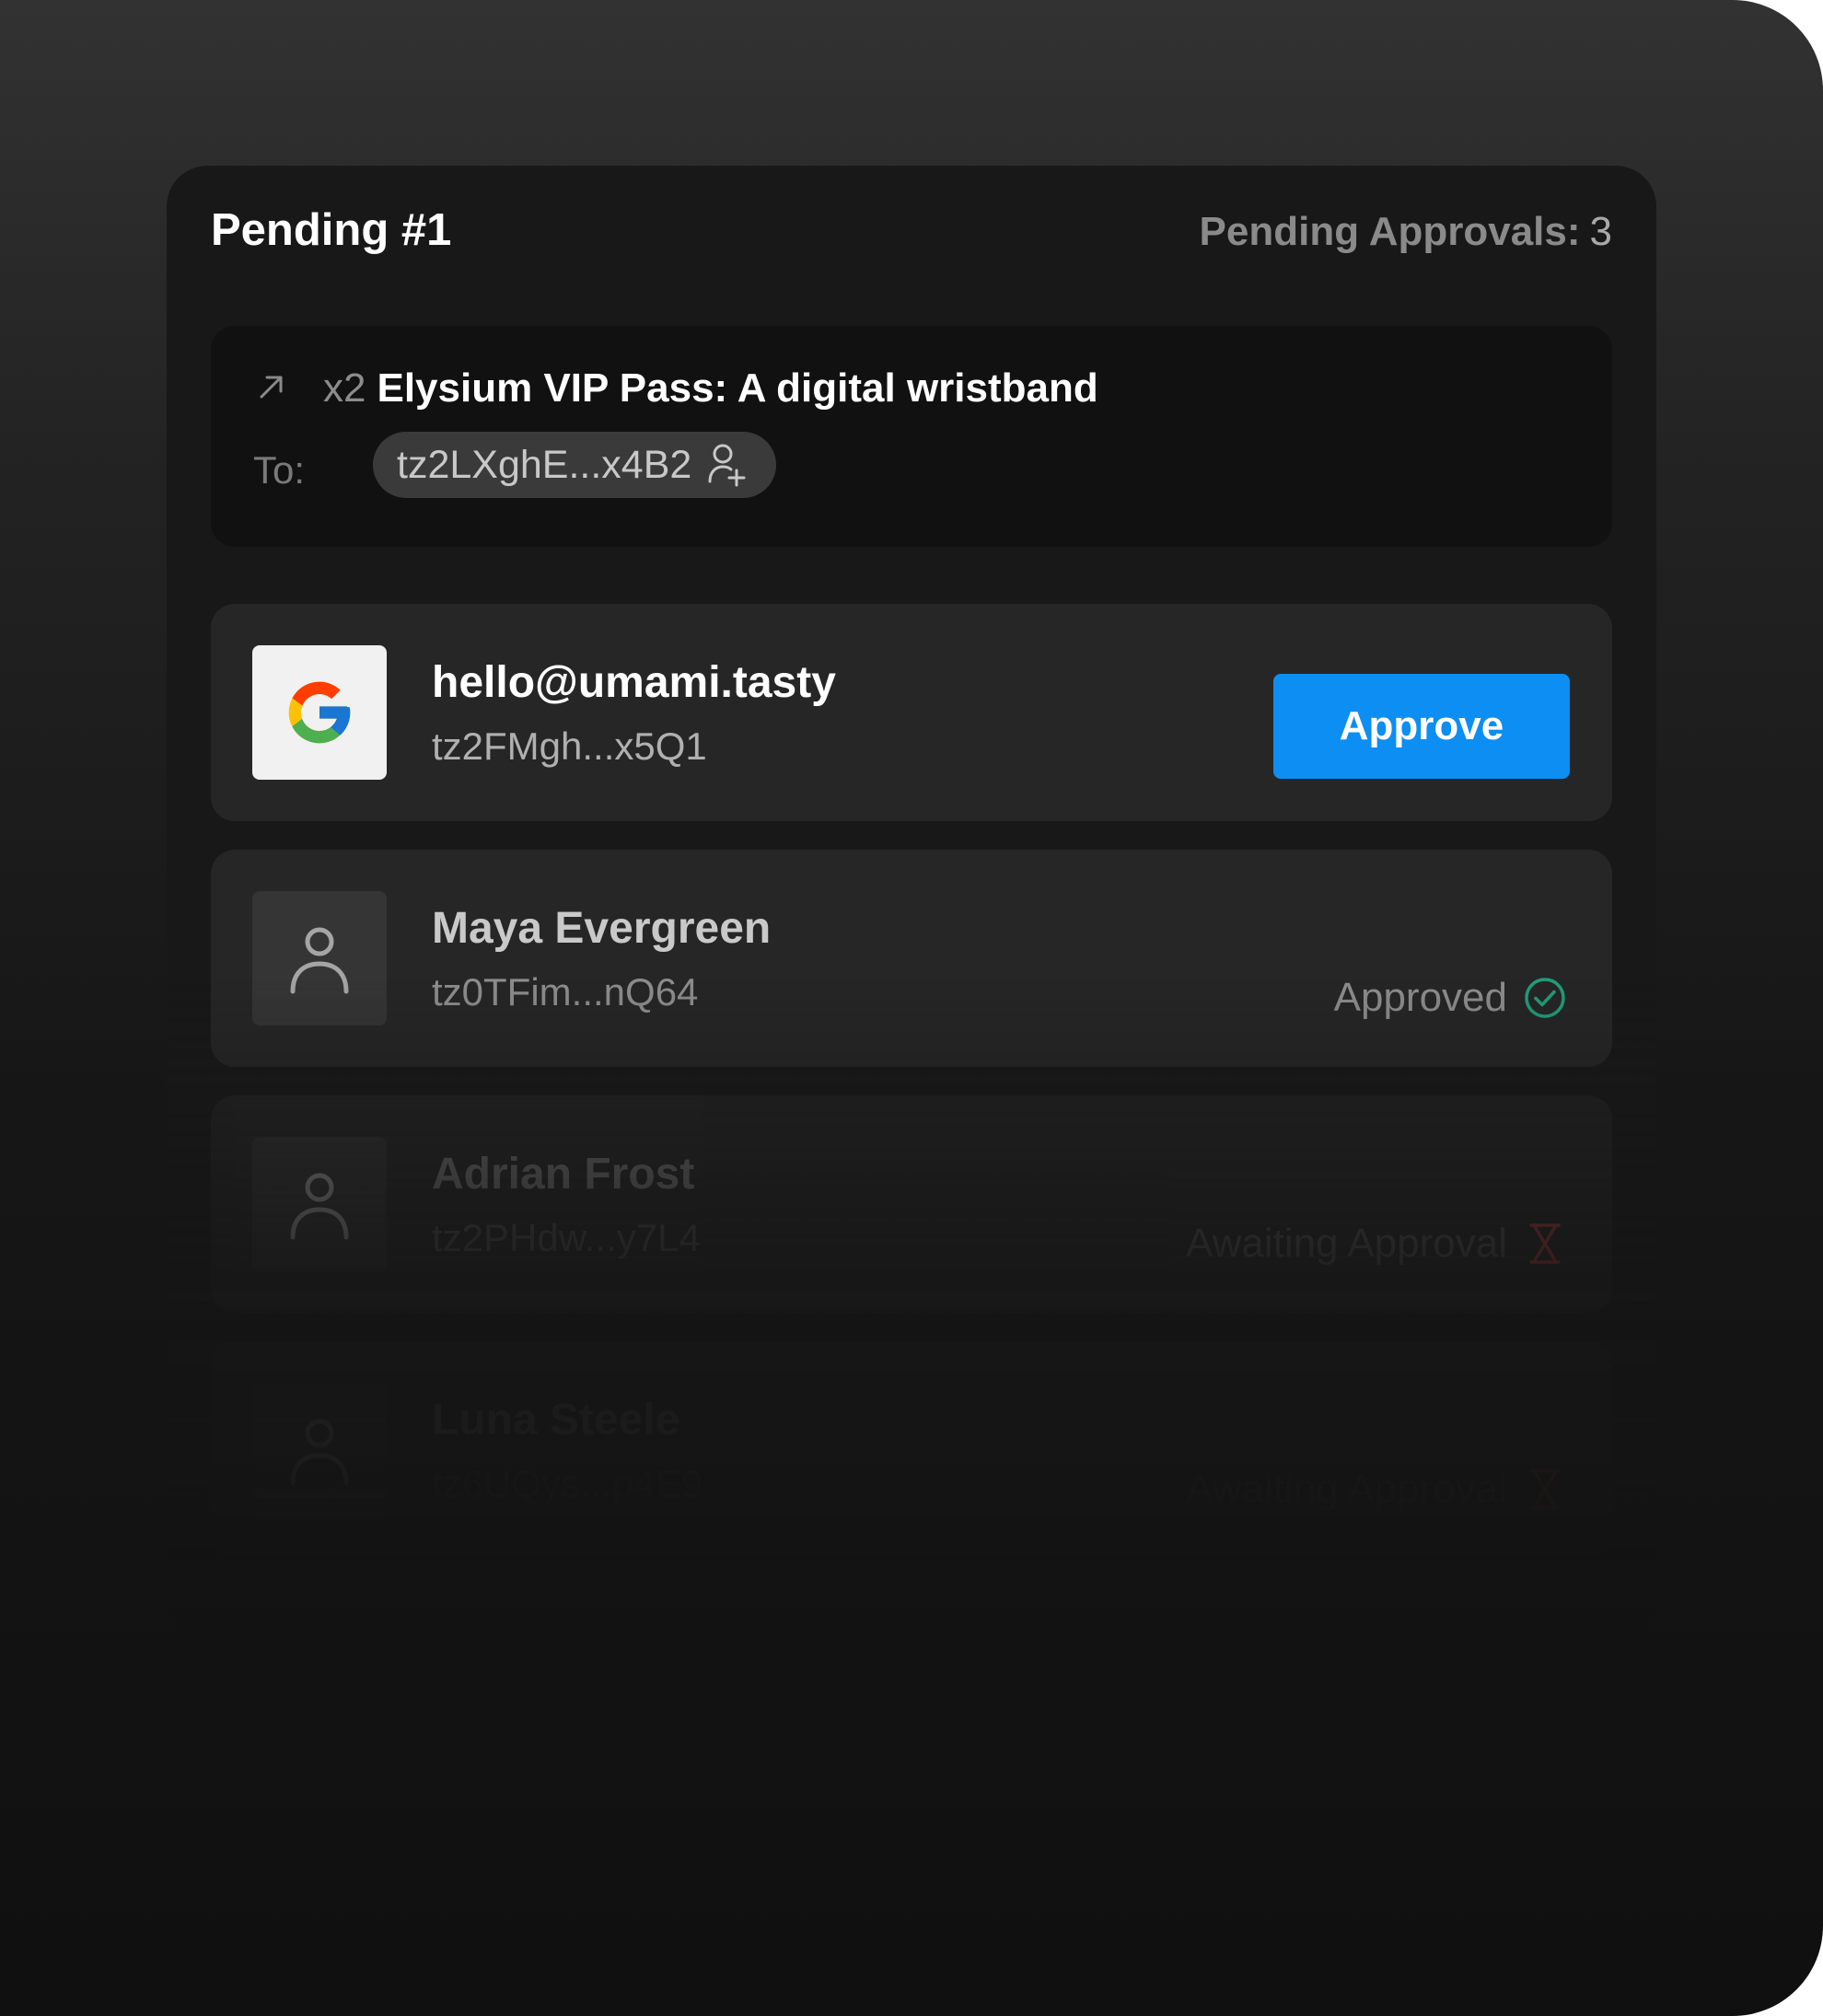 This screenshot has width=1823, height=2016. Describe the element at coordinates (634, 682) in the screenshot. I see `signer-name: hello@umami.tasty` at that location.